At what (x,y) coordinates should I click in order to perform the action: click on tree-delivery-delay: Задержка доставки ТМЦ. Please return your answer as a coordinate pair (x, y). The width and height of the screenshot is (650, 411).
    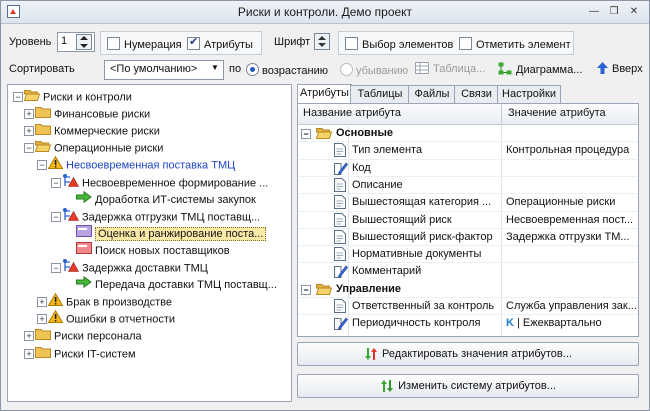
    Looking at the image, I should click on (135, 267).